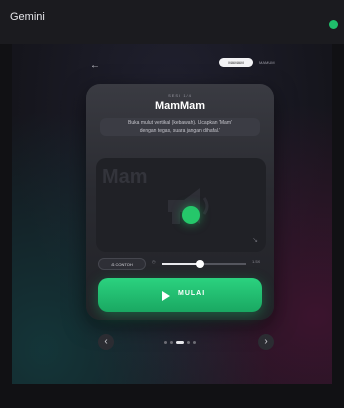  I want to click on speed-slider-thumb, so click(199, 264).